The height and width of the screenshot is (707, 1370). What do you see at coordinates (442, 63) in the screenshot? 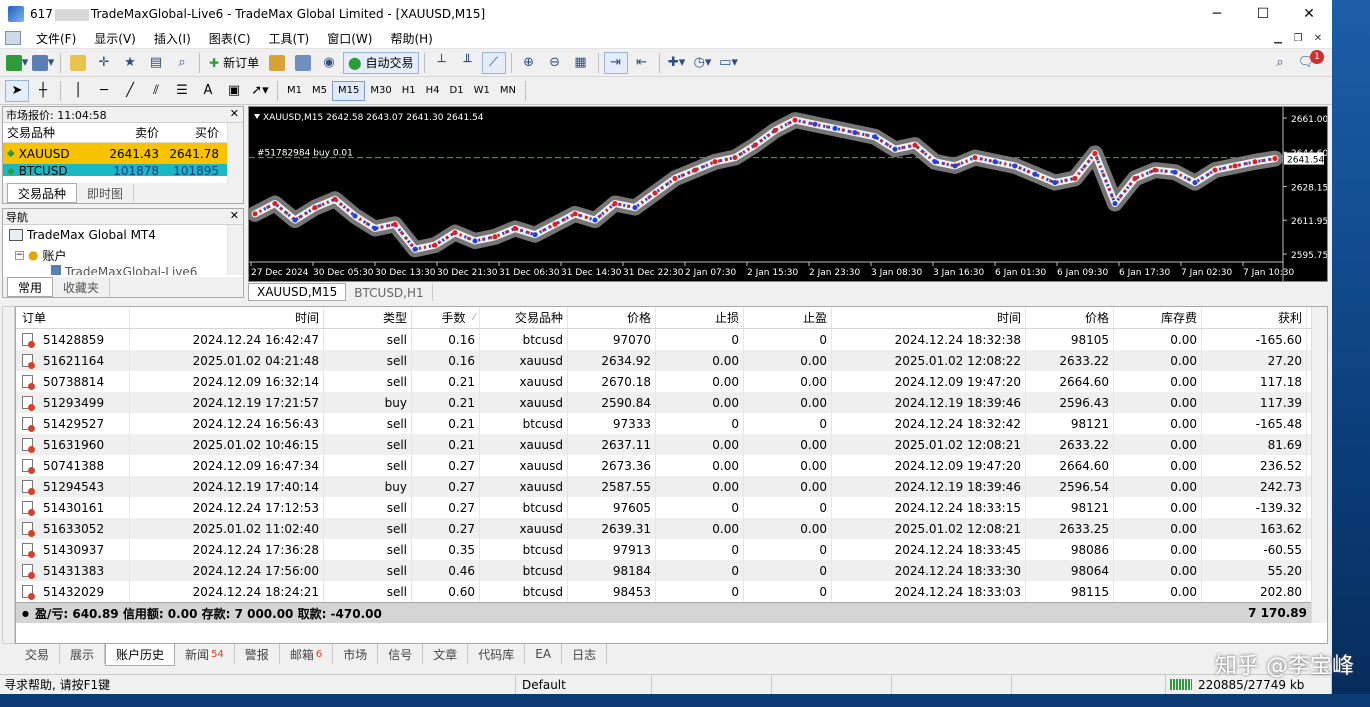
I see `bar-chart-icon: ┴` at bounding box center [442, 63].